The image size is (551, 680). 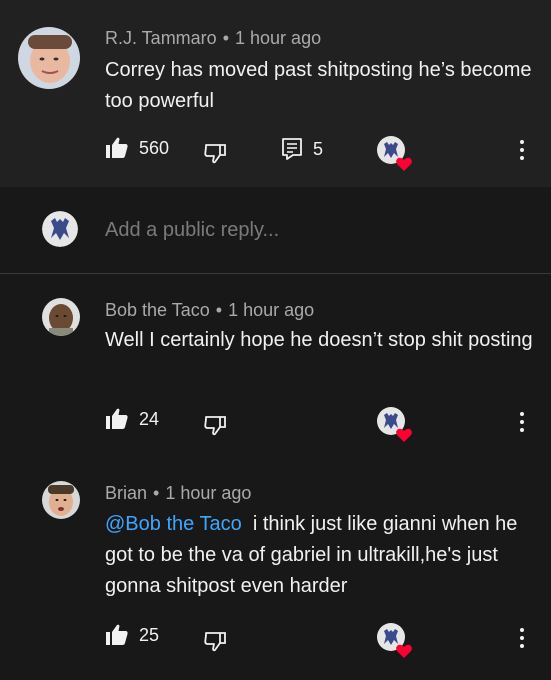 I want to click on author-name: Brian, so click(x=126, y=493).